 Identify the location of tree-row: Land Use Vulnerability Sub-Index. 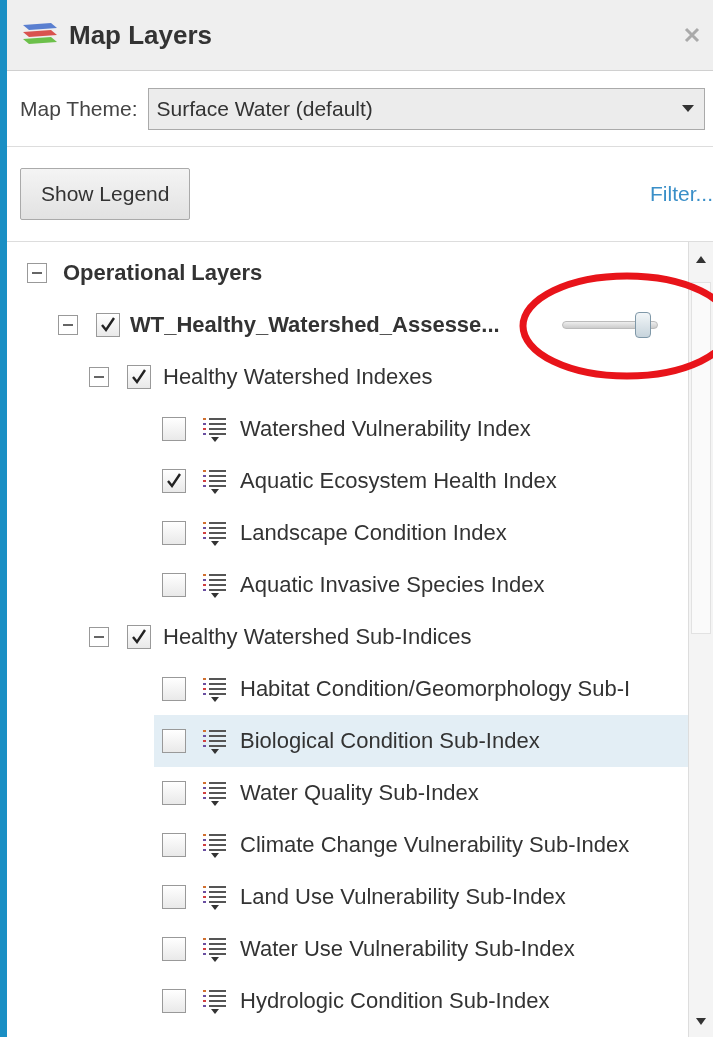
(421, 897).